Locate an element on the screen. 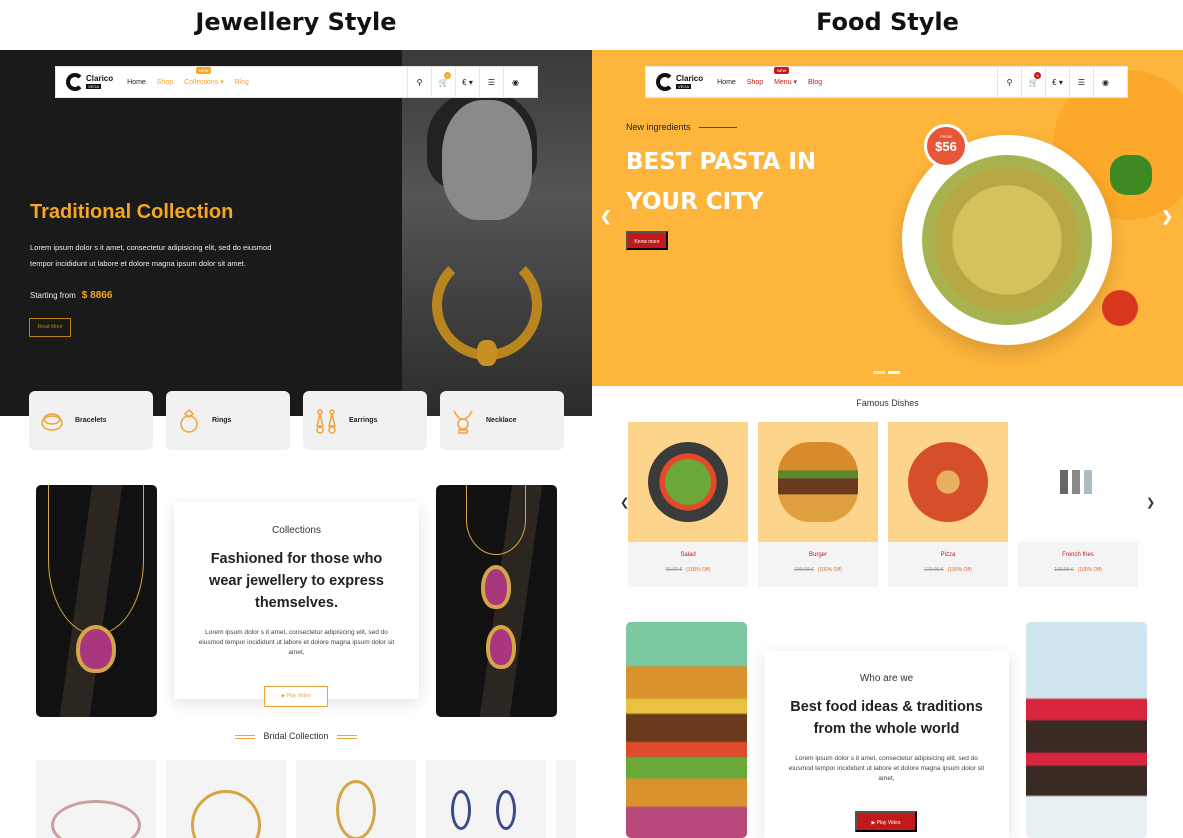 Image resolution: width=1183 pixels, height=838 pixels. dish-name: Pizza is located at coordinates (948, 555).